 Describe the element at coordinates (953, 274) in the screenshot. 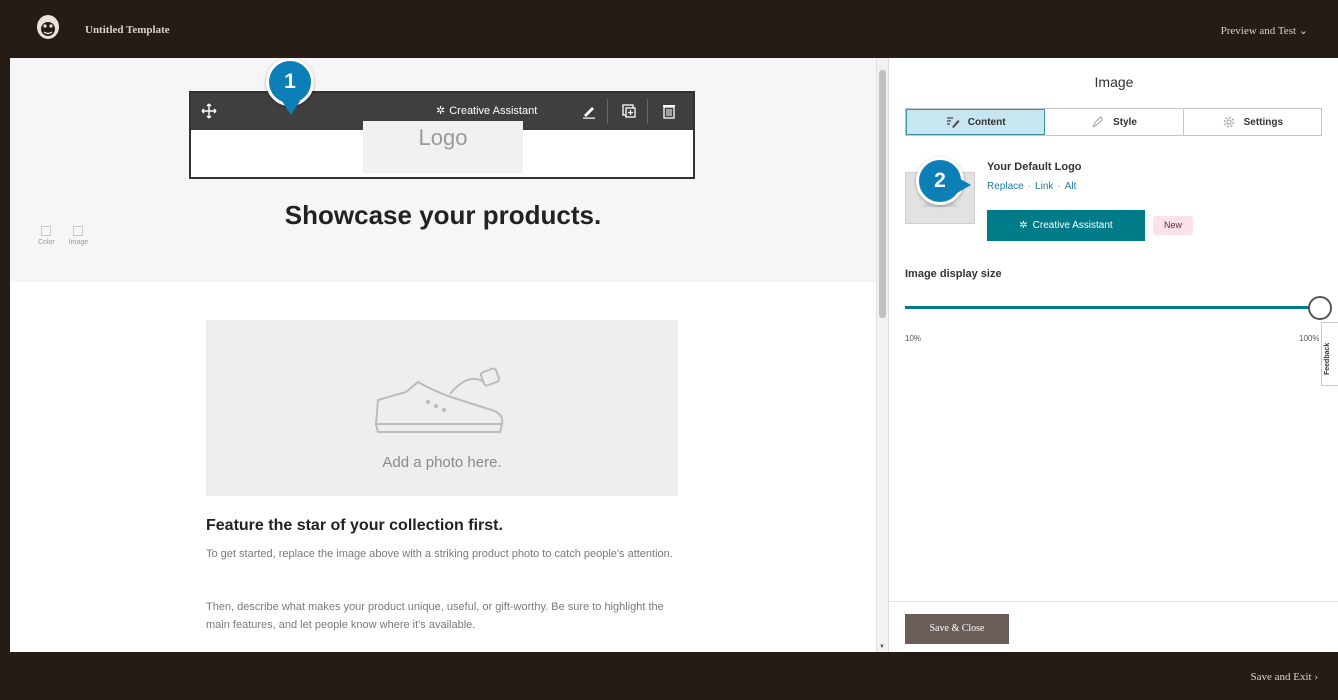

I see `image-size-label: Image display size` at that location.